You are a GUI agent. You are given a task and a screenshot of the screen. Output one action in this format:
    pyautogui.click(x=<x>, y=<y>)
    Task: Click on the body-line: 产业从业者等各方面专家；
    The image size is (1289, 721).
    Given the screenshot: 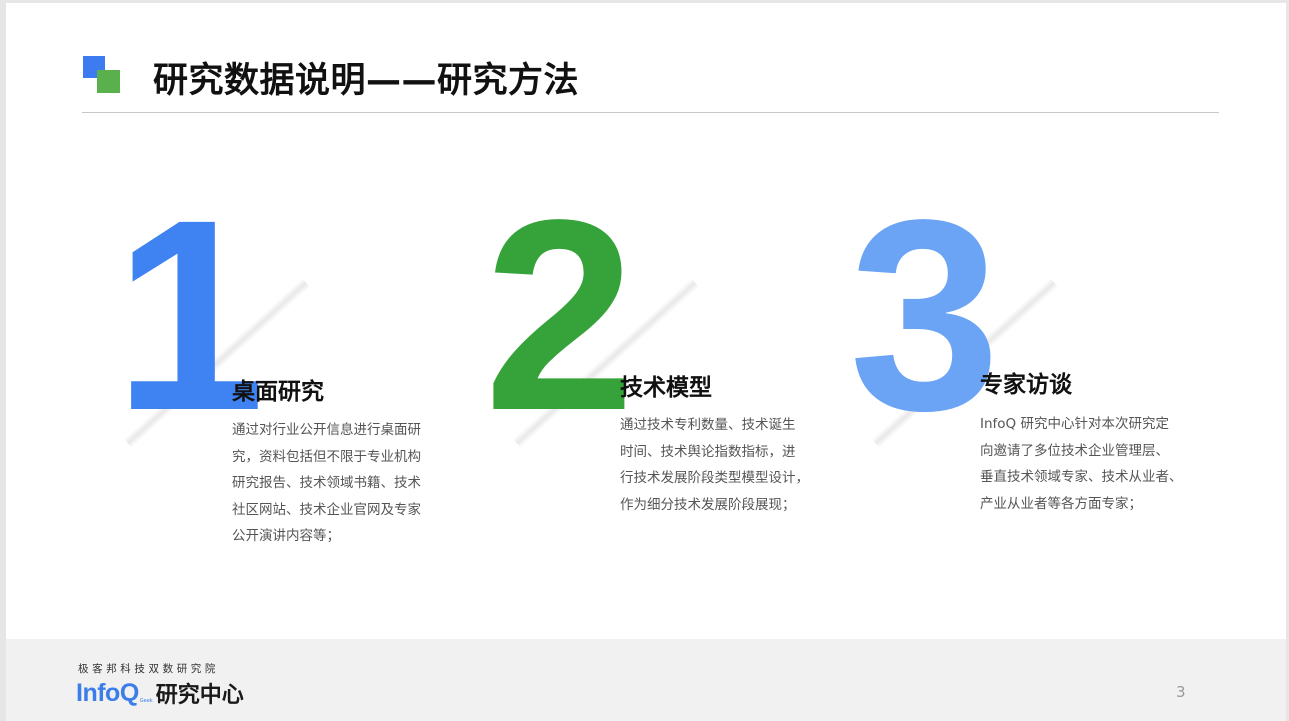 What is the action you would take?
    pyautogui.click(x=1061, y=503)
    